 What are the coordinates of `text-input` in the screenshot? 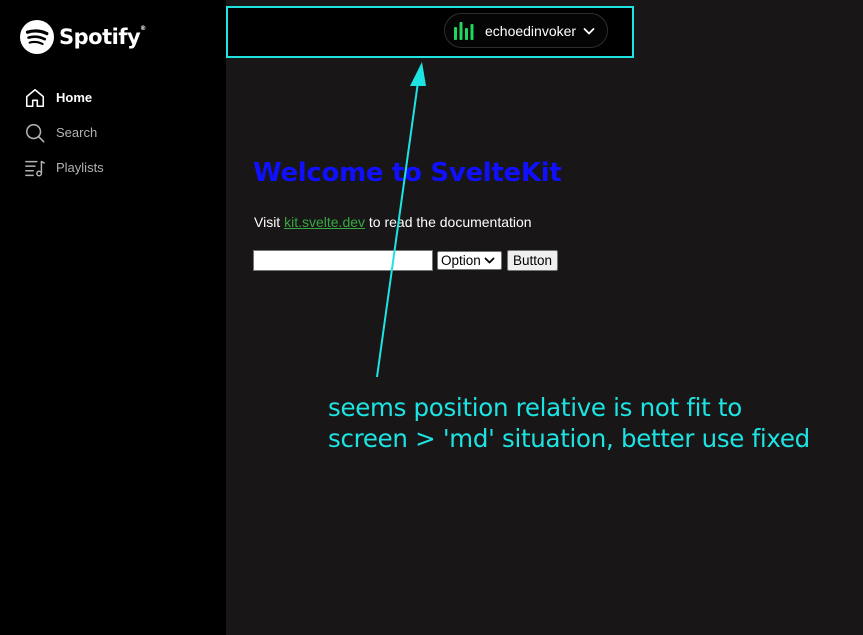 It's located at (343, 260).